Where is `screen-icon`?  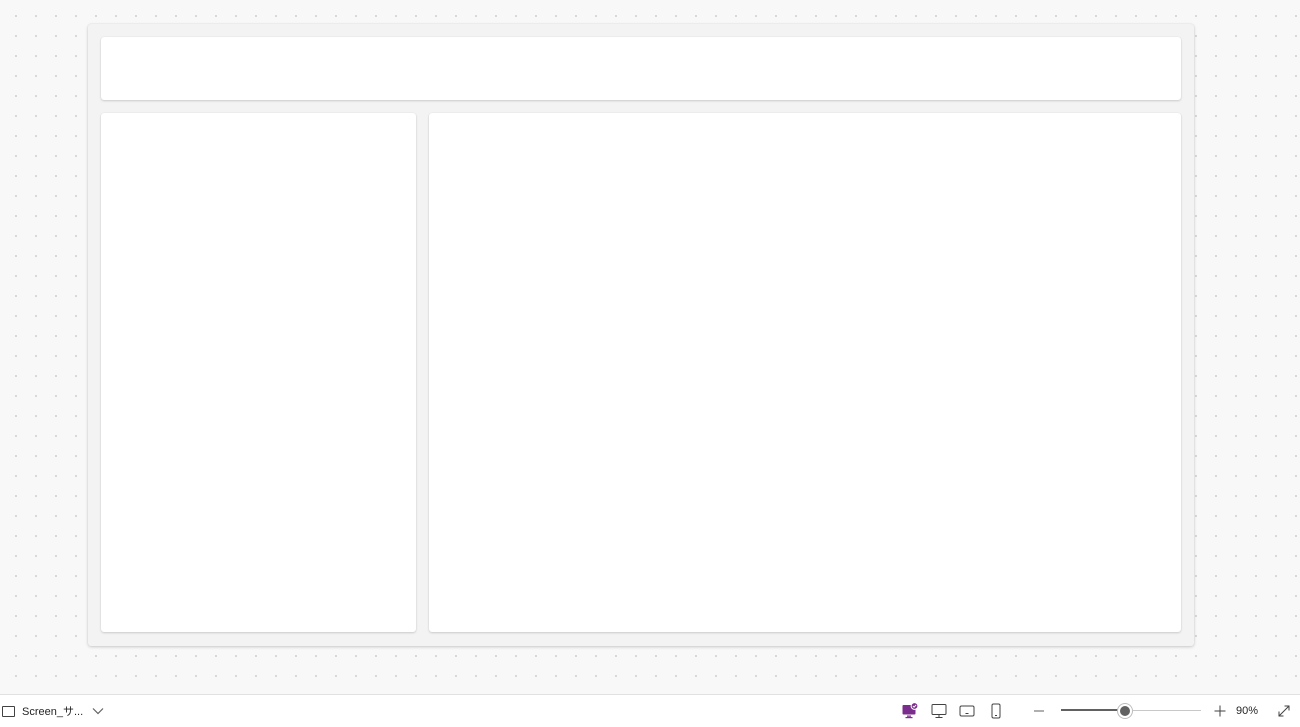
screen-icon is located at coordinates (8, 711).